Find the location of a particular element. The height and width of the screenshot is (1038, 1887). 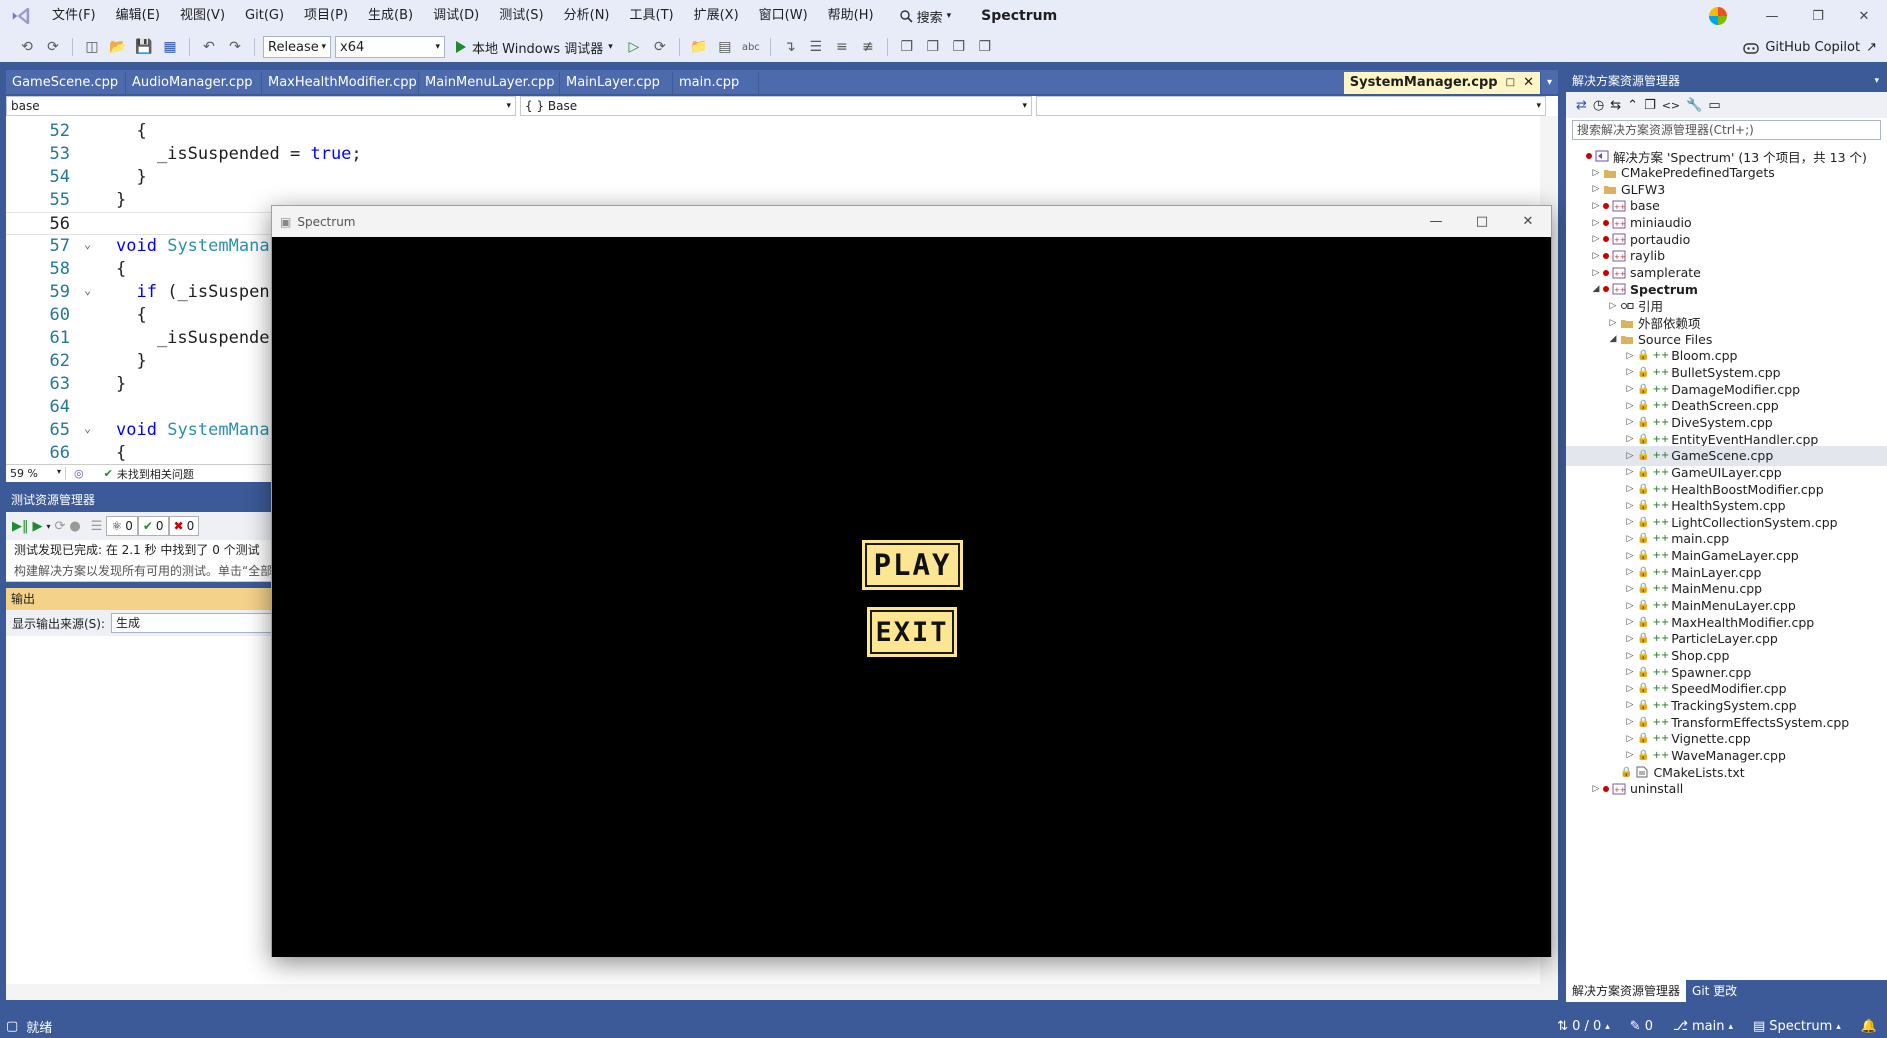

properties-icon: 🔧 is located at coordinates (1694, 105).